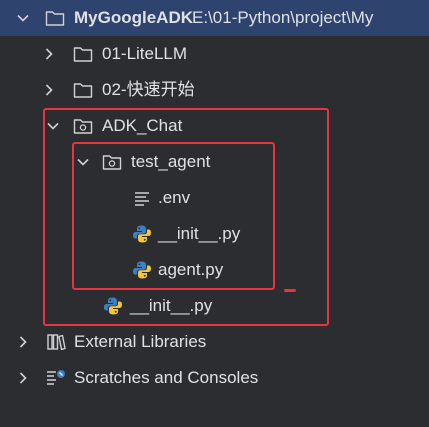 The image size is (429, 427). Describe the element at coordinates (56, 342) in the screenshot. I see `library-icon` at that location.